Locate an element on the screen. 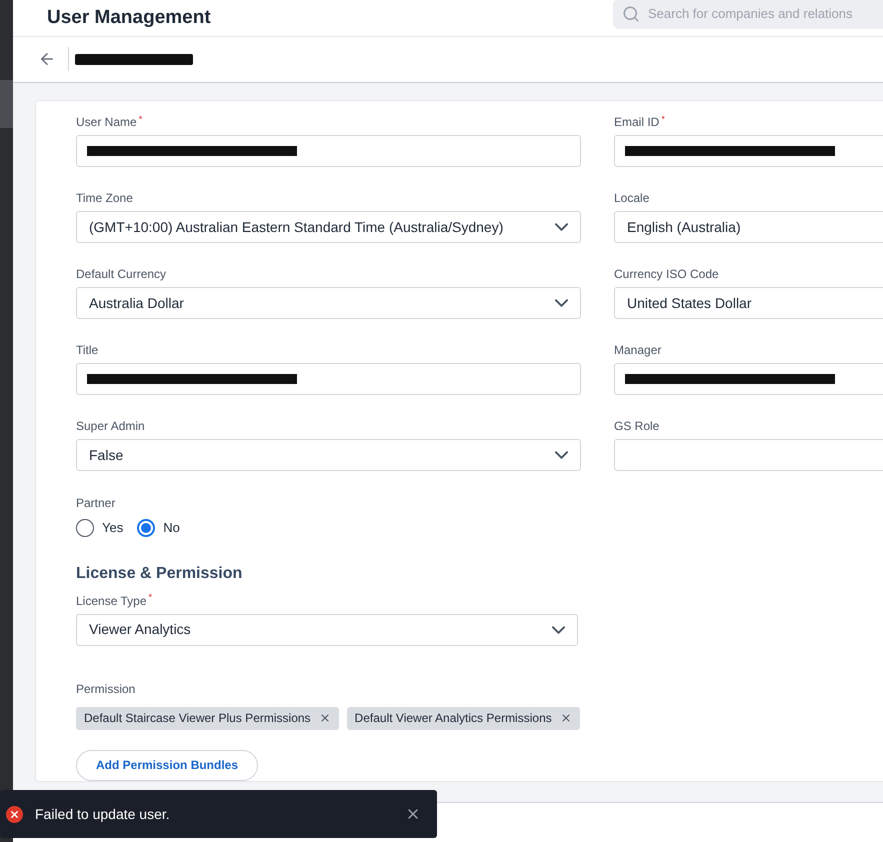  permission-tag: Default Viewer Analytics Permissions is located at coordinates (463, 718).